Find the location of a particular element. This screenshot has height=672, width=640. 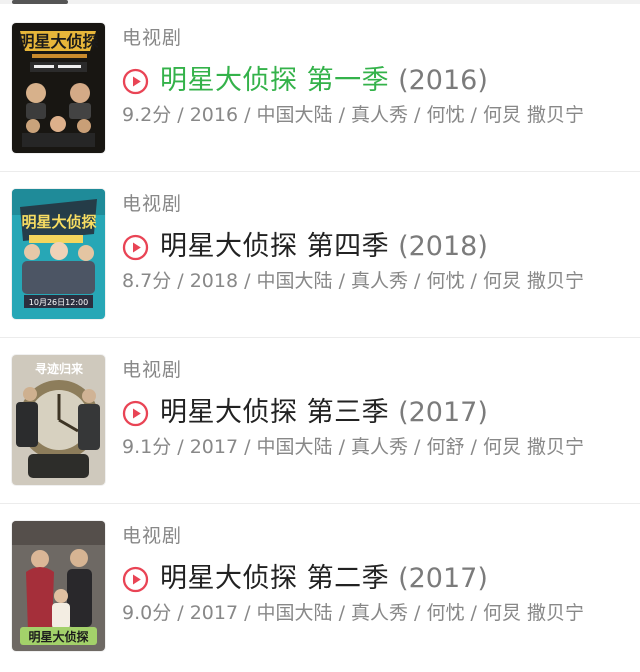

title-row: 明星大侦探 第三季 (2017) is located at coordinates (305, 413).